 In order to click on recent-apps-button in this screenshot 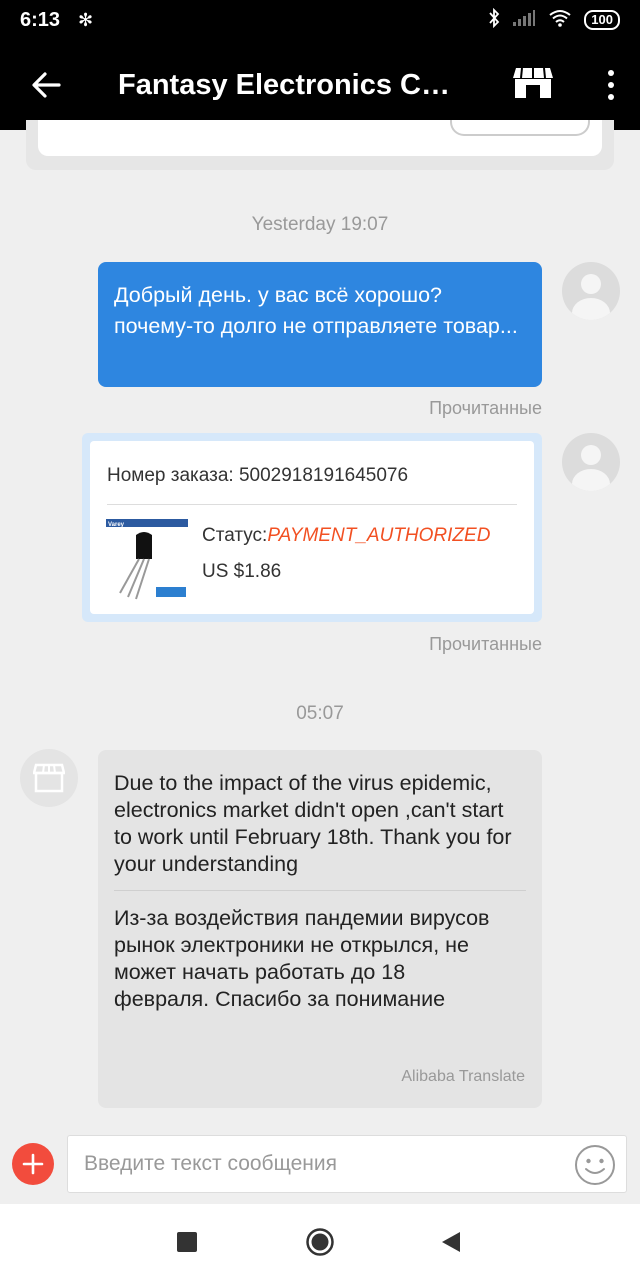, I will do `click(187, 1242)`.